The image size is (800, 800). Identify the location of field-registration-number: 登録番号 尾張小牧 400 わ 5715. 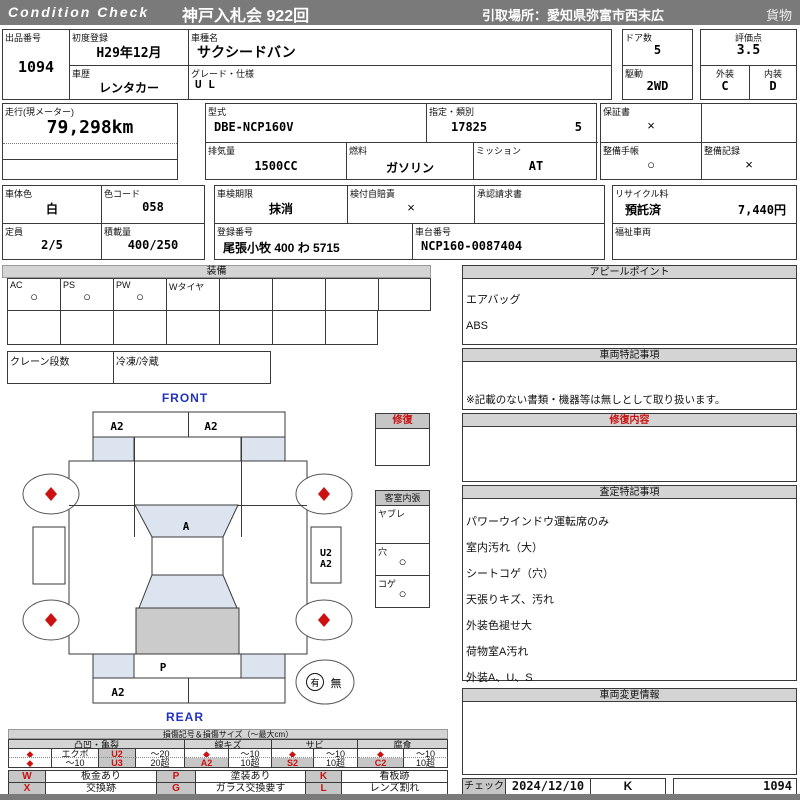
(313, 241).